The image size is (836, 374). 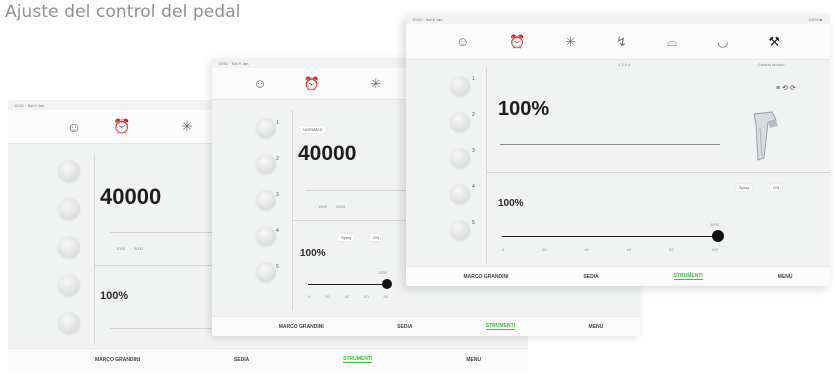 I want to click on page-caption: Ajuste del control del pedal, so click(x=123, y=12).